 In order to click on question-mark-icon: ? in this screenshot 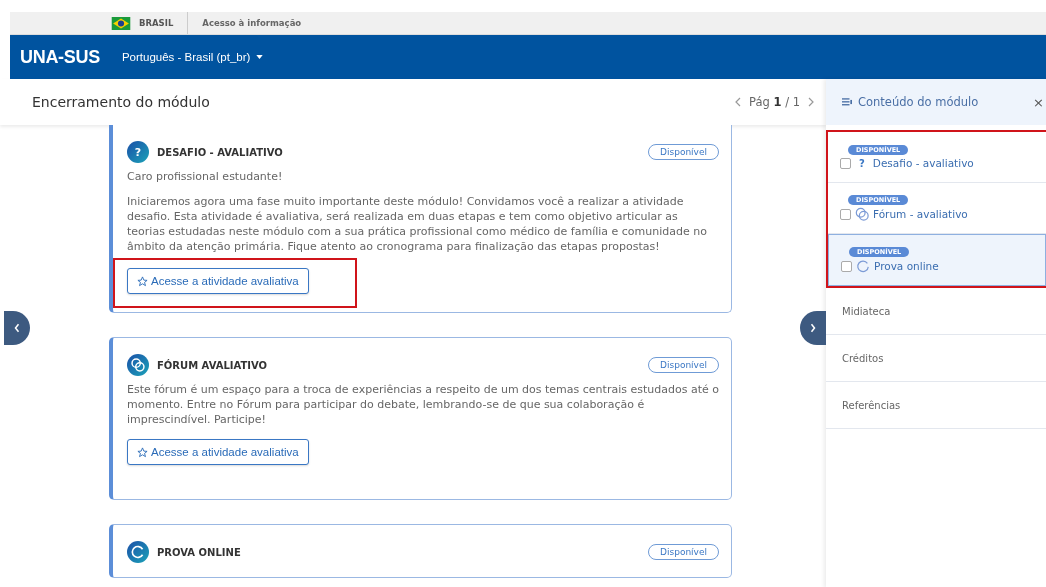, I will do `click(862, 163)`.